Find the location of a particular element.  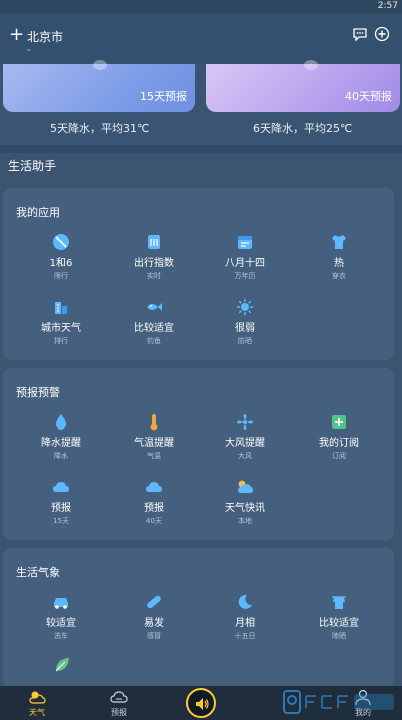

alert-item-subscribe: 我的订阅 订阅 is located at coordinates (339, 437).